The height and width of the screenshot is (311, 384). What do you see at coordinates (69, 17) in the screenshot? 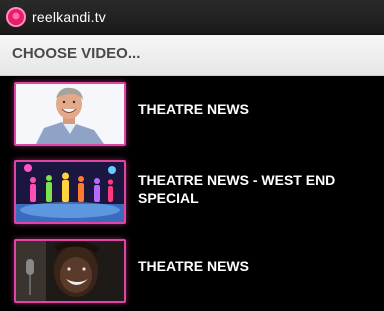
I see `brand-name: reelkandi.tv` at bounding box center [69, 17].